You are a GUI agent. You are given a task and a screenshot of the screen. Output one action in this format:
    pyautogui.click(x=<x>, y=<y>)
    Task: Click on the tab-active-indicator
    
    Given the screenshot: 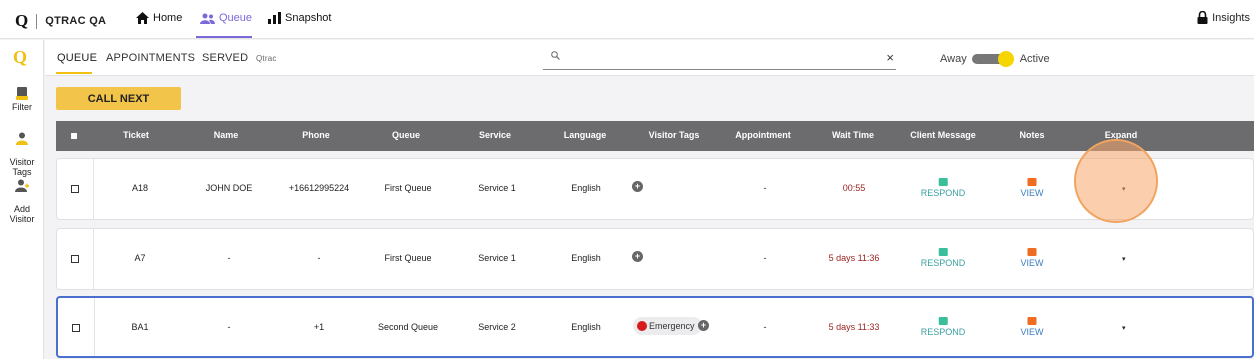 What is the action you would take?
    pyautogui.click(x=74, y=73)
    